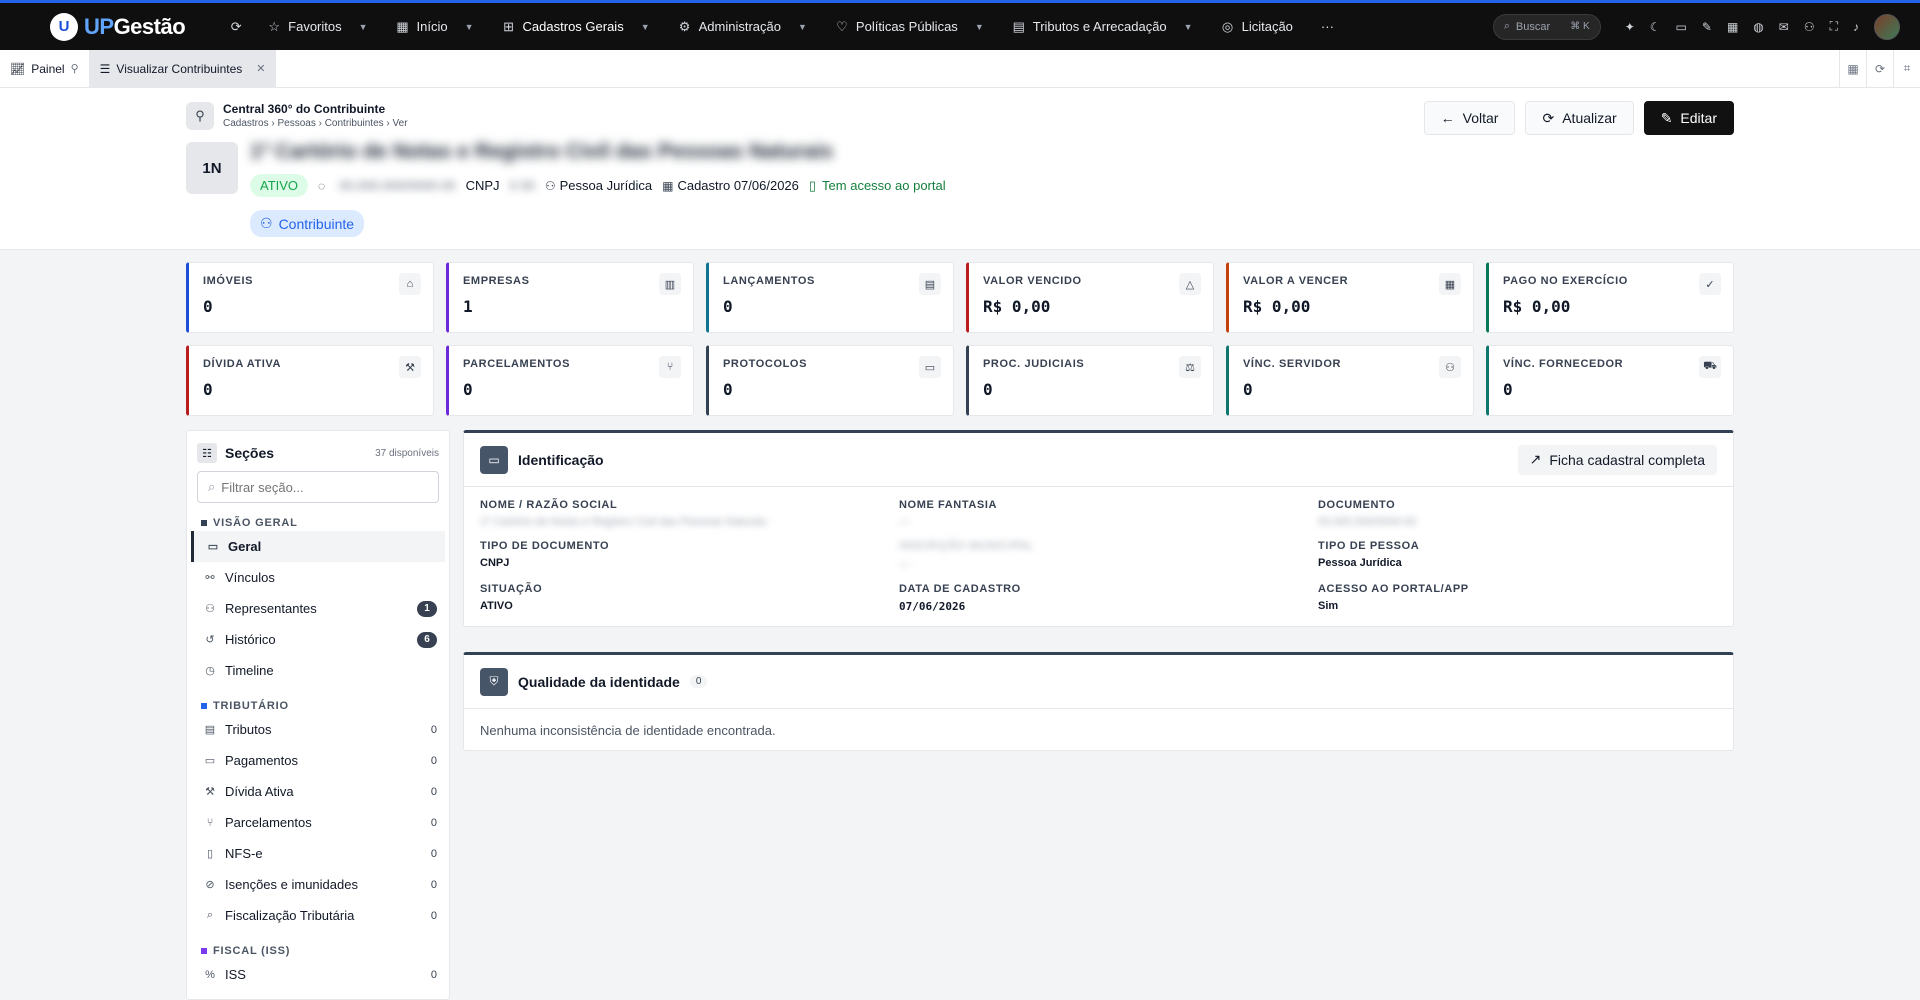 The height and width of the screenshot is (1000, 1920). What do you see at coordinates (310, 297) in the screenshot?
I see `kpi-card: IMÓVEIS 0 ⌂` at bounding box center [310, 297].